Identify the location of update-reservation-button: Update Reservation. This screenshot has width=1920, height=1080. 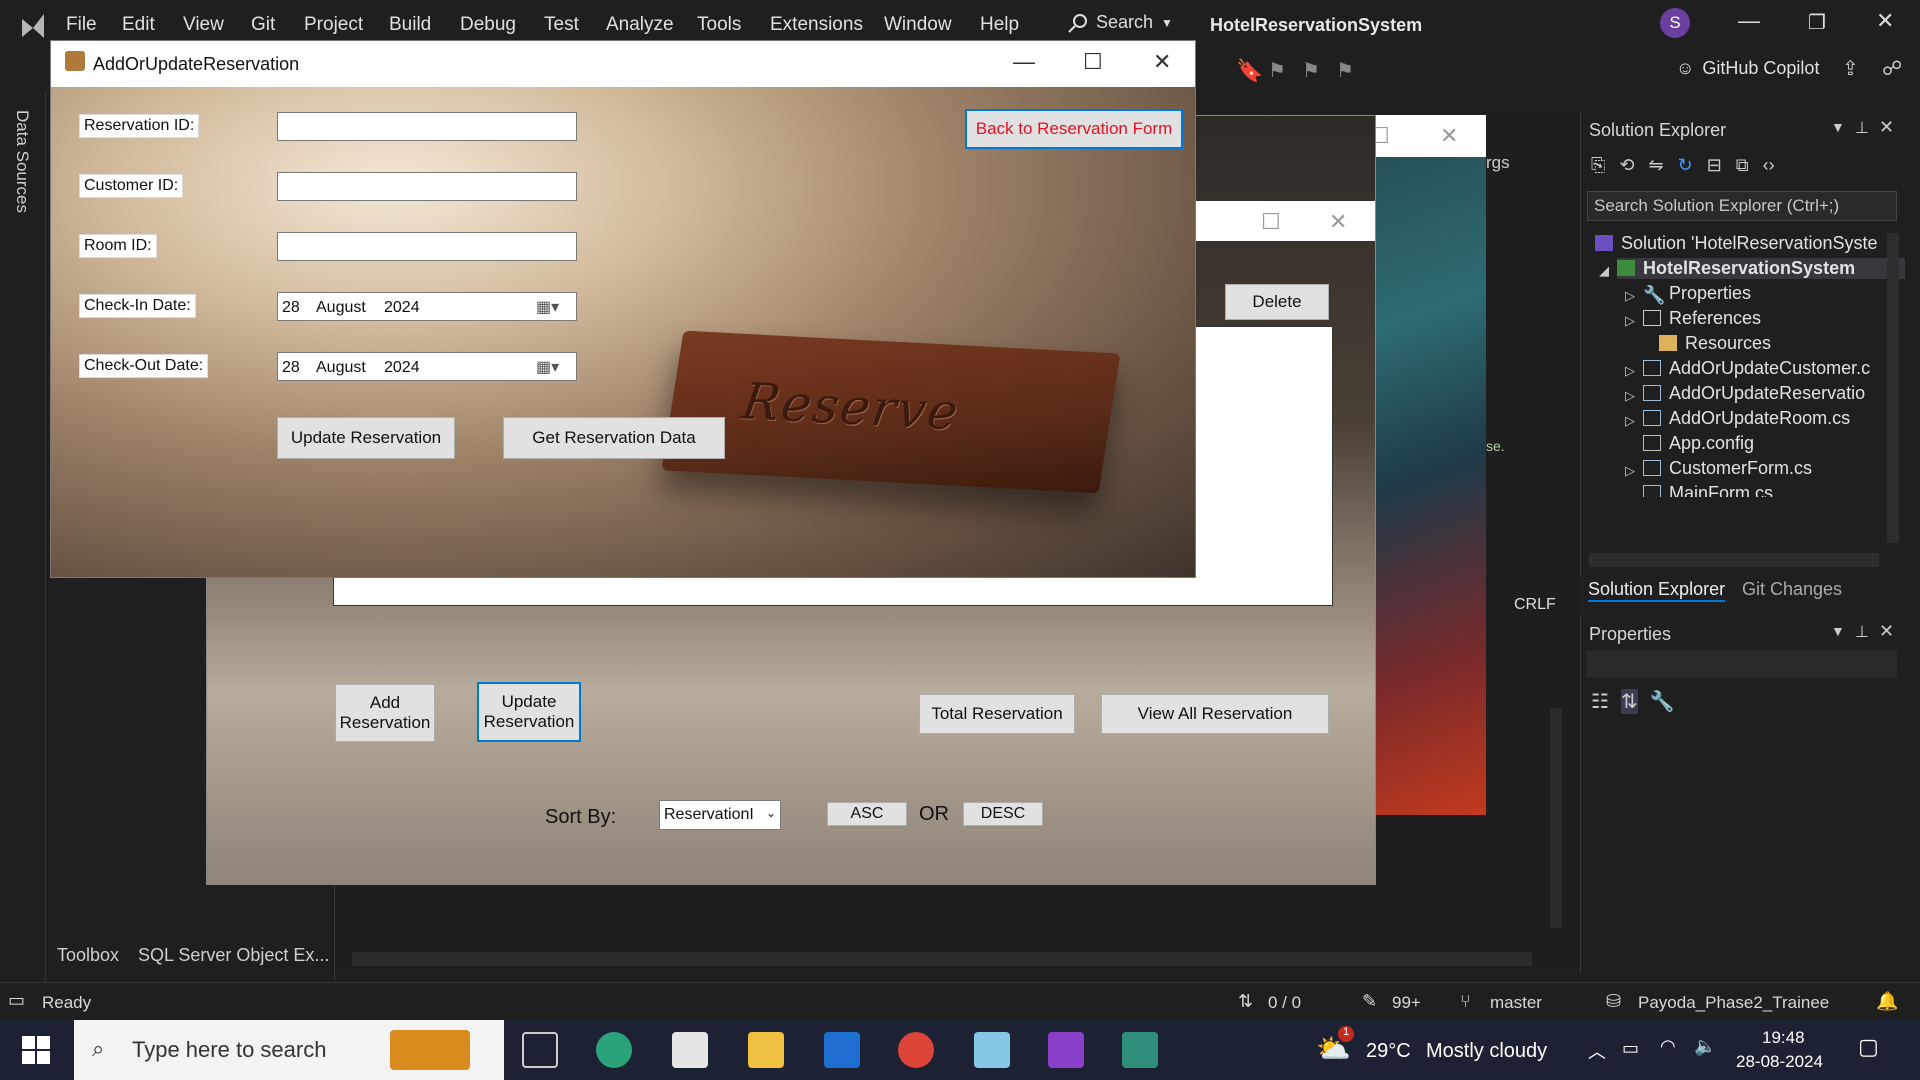
(366, 438).